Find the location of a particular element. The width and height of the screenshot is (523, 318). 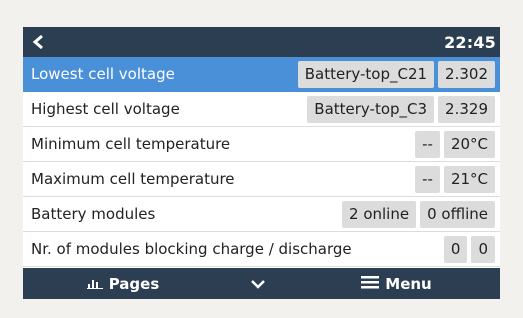

clock: 22:45 is located at coordinates (470, 42).